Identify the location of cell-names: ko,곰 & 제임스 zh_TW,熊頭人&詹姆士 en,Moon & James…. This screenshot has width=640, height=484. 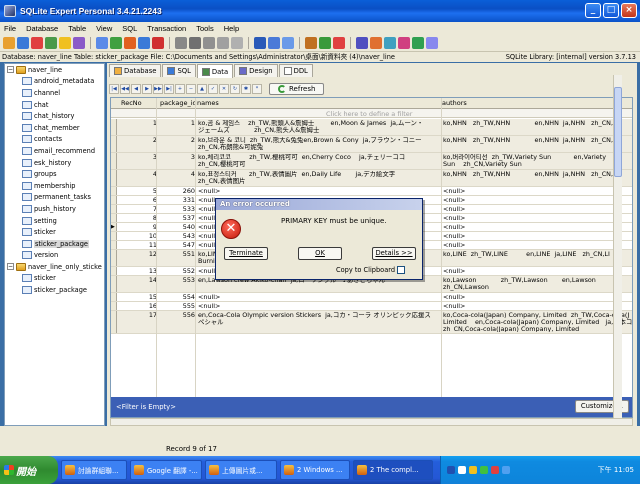
(319, 127).